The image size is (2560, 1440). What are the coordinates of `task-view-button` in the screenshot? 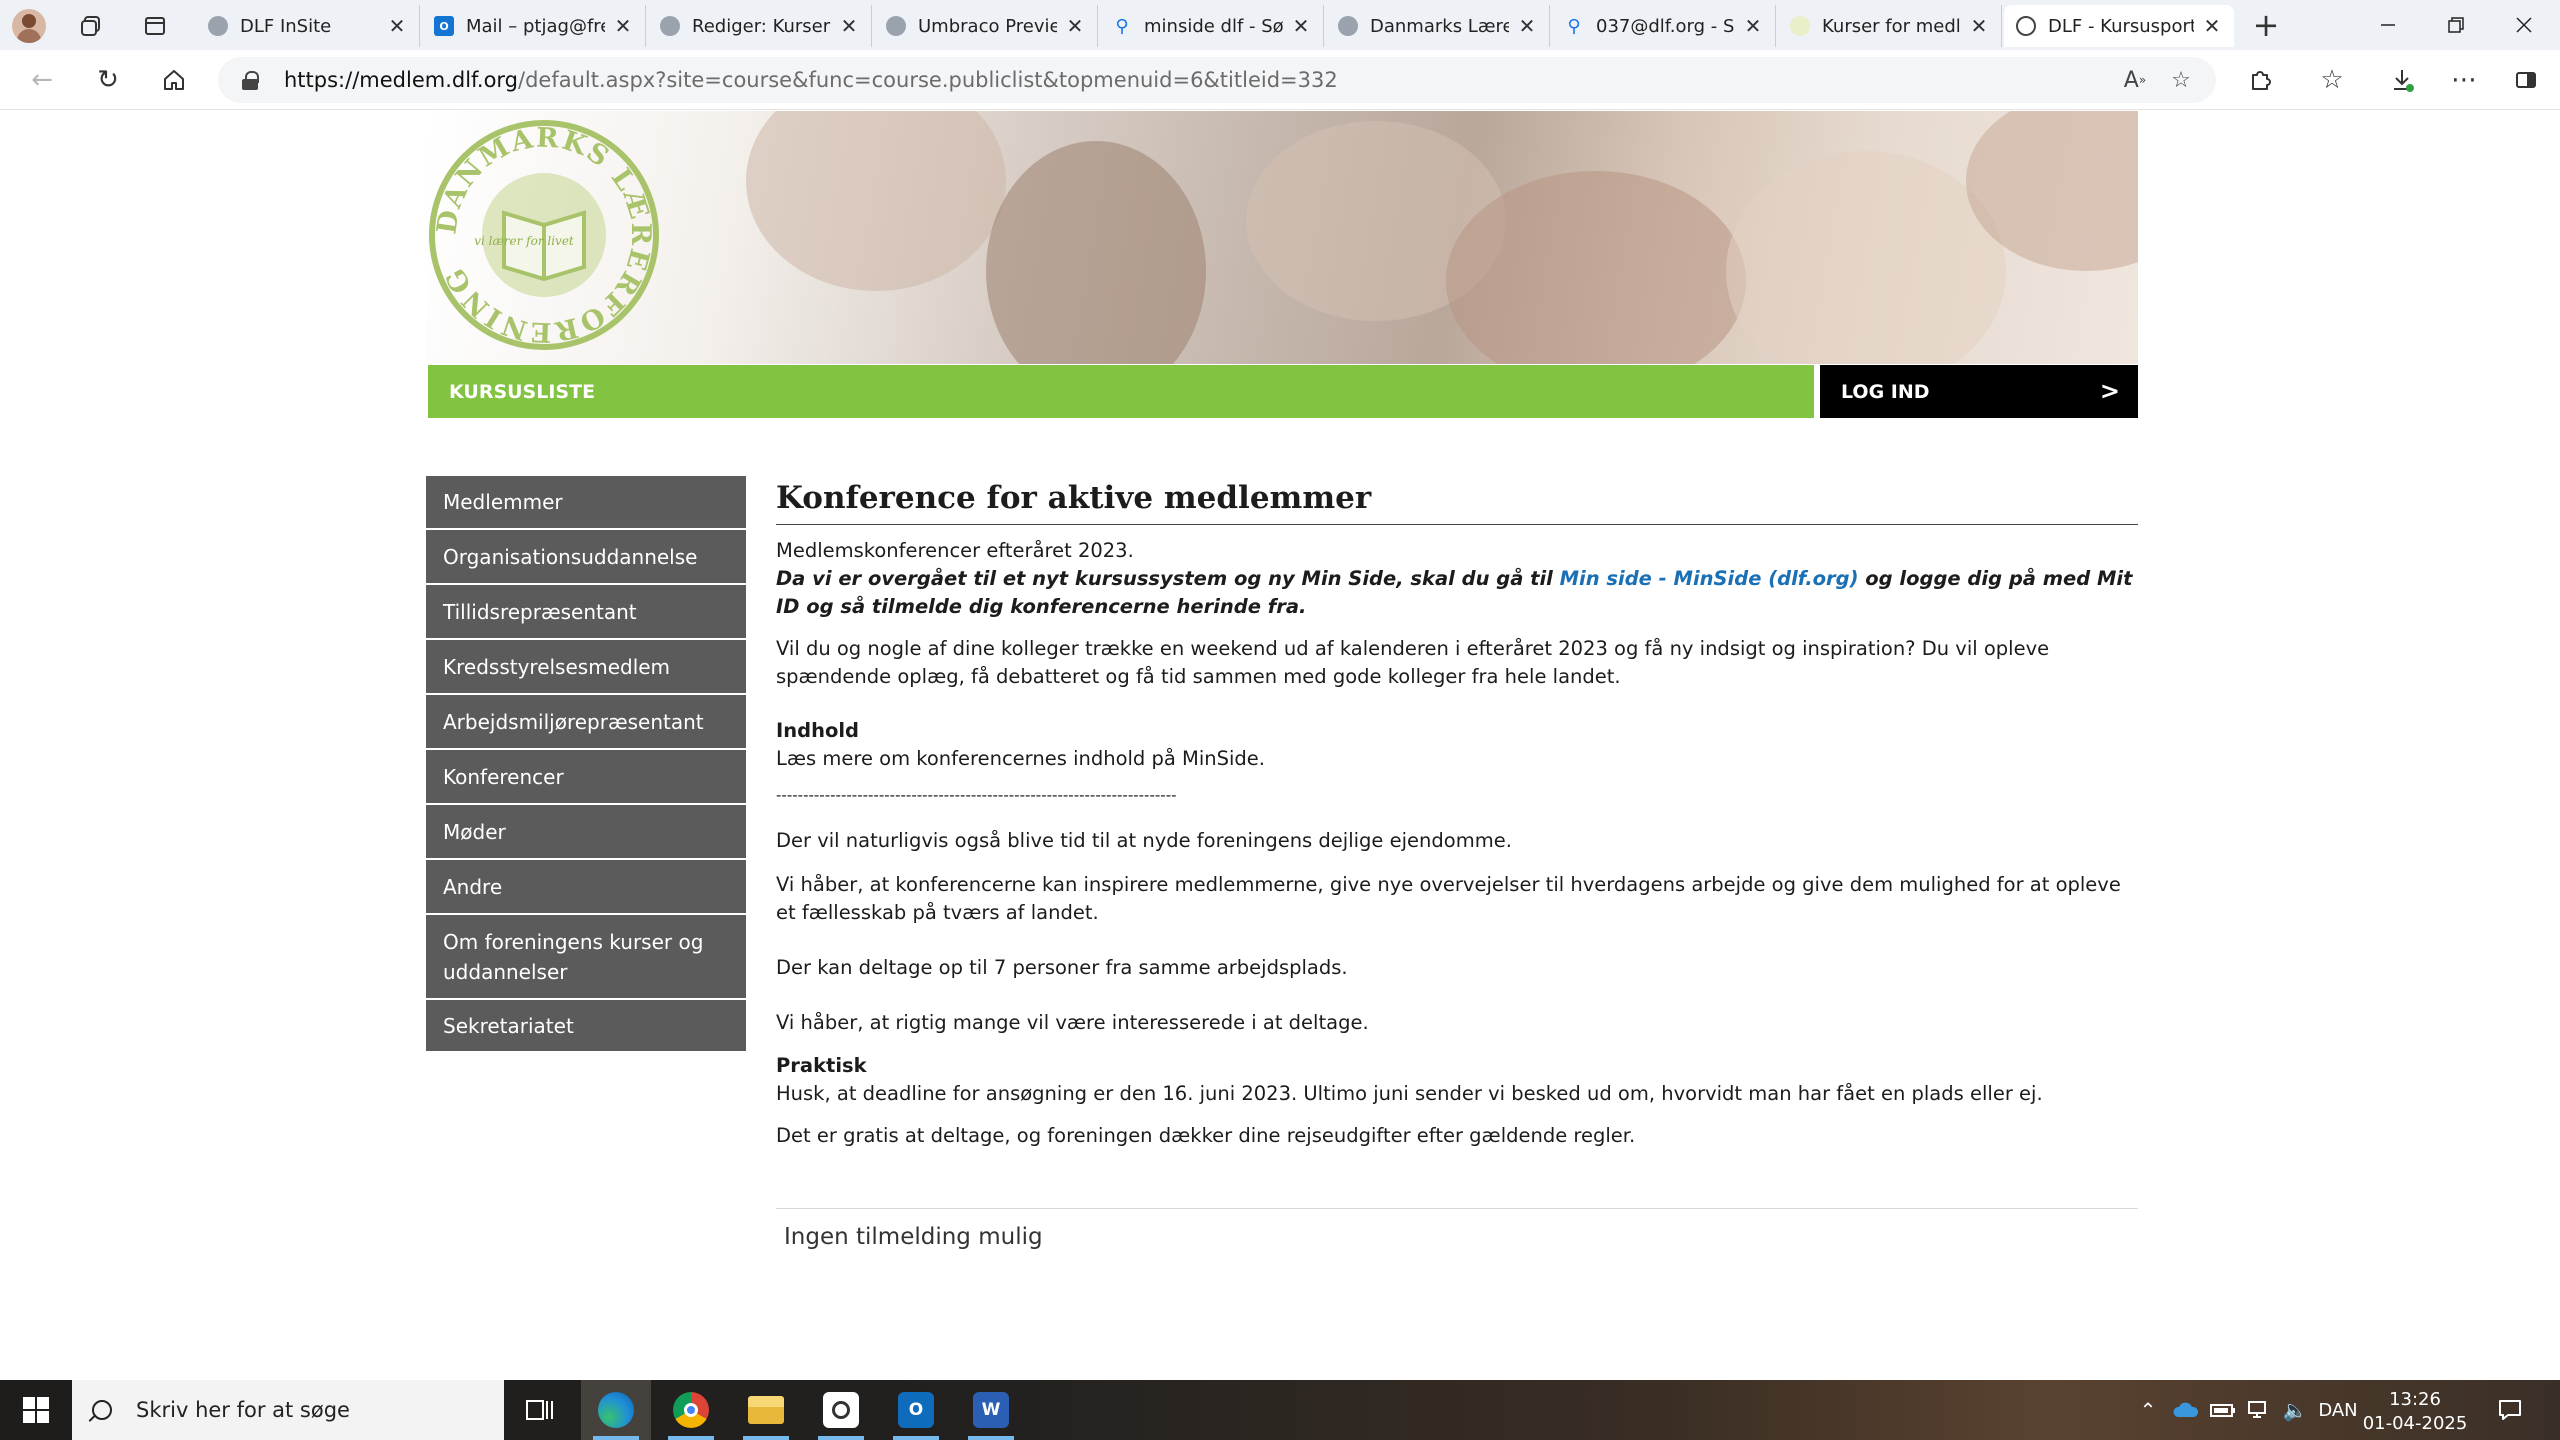 It's located at (540, 1410).